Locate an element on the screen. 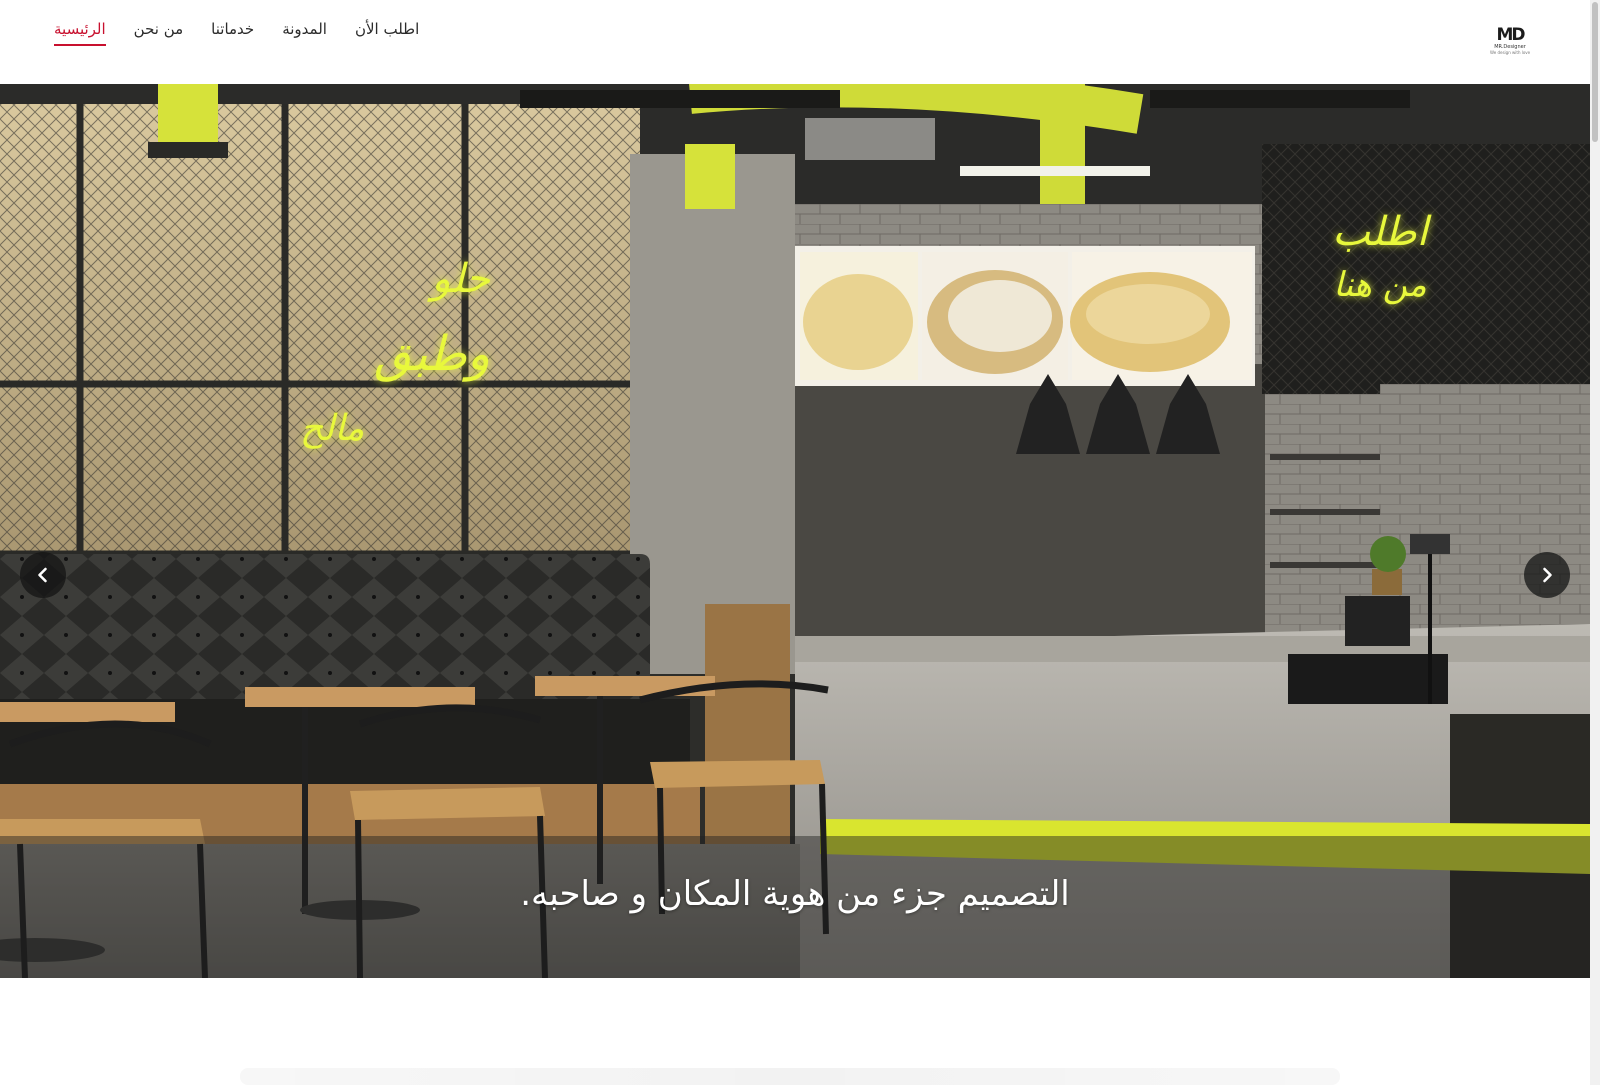 The image size is (1600, 1085). nav-order-now: اطلب الأن is located at coordinates (387, 32).